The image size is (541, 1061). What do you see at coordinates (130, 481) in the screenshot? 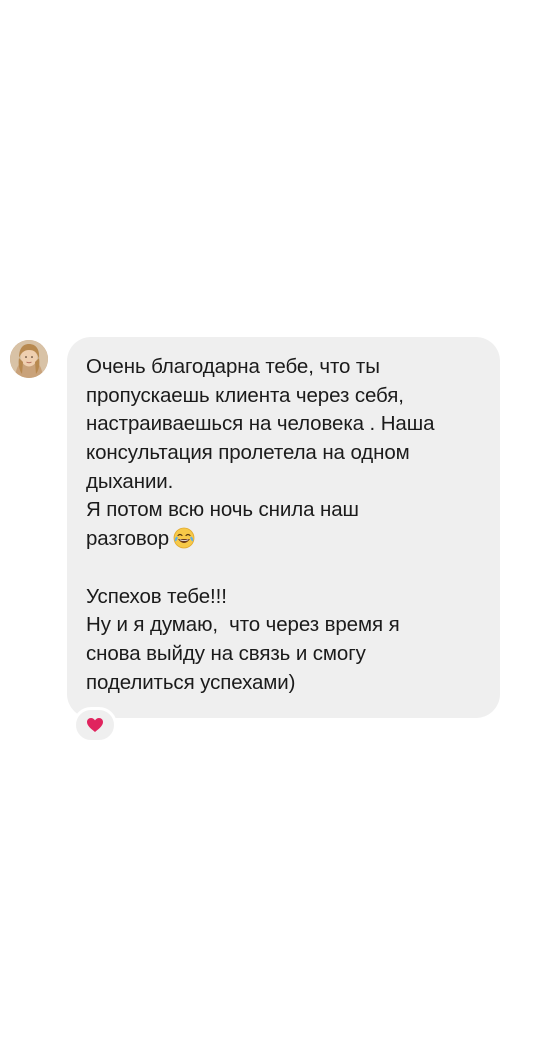
I see `message-line: дыхании.` at bounding box center [130, 481].